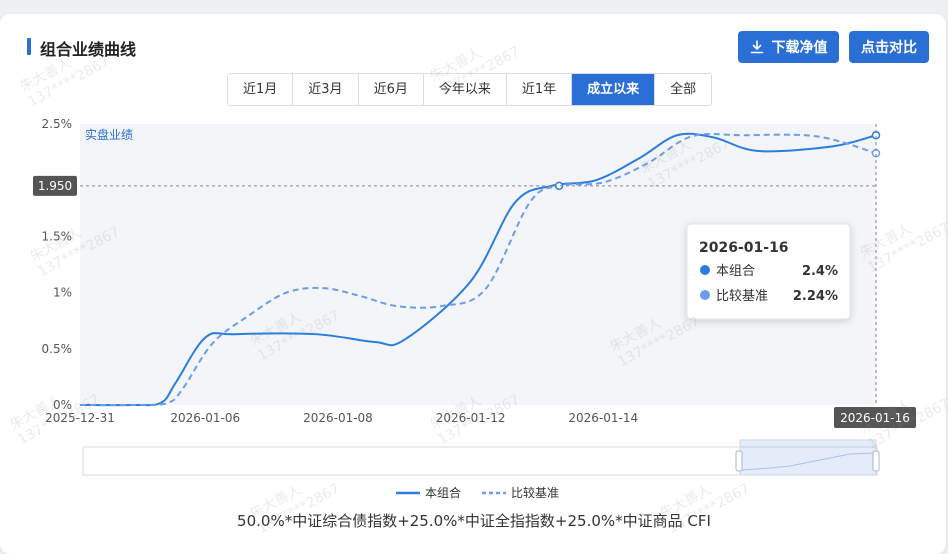  What do you see at coordinates (391, 89) in the screenshot?
I see `range-tab-2: 近6月` at bounding box center [391, 89].